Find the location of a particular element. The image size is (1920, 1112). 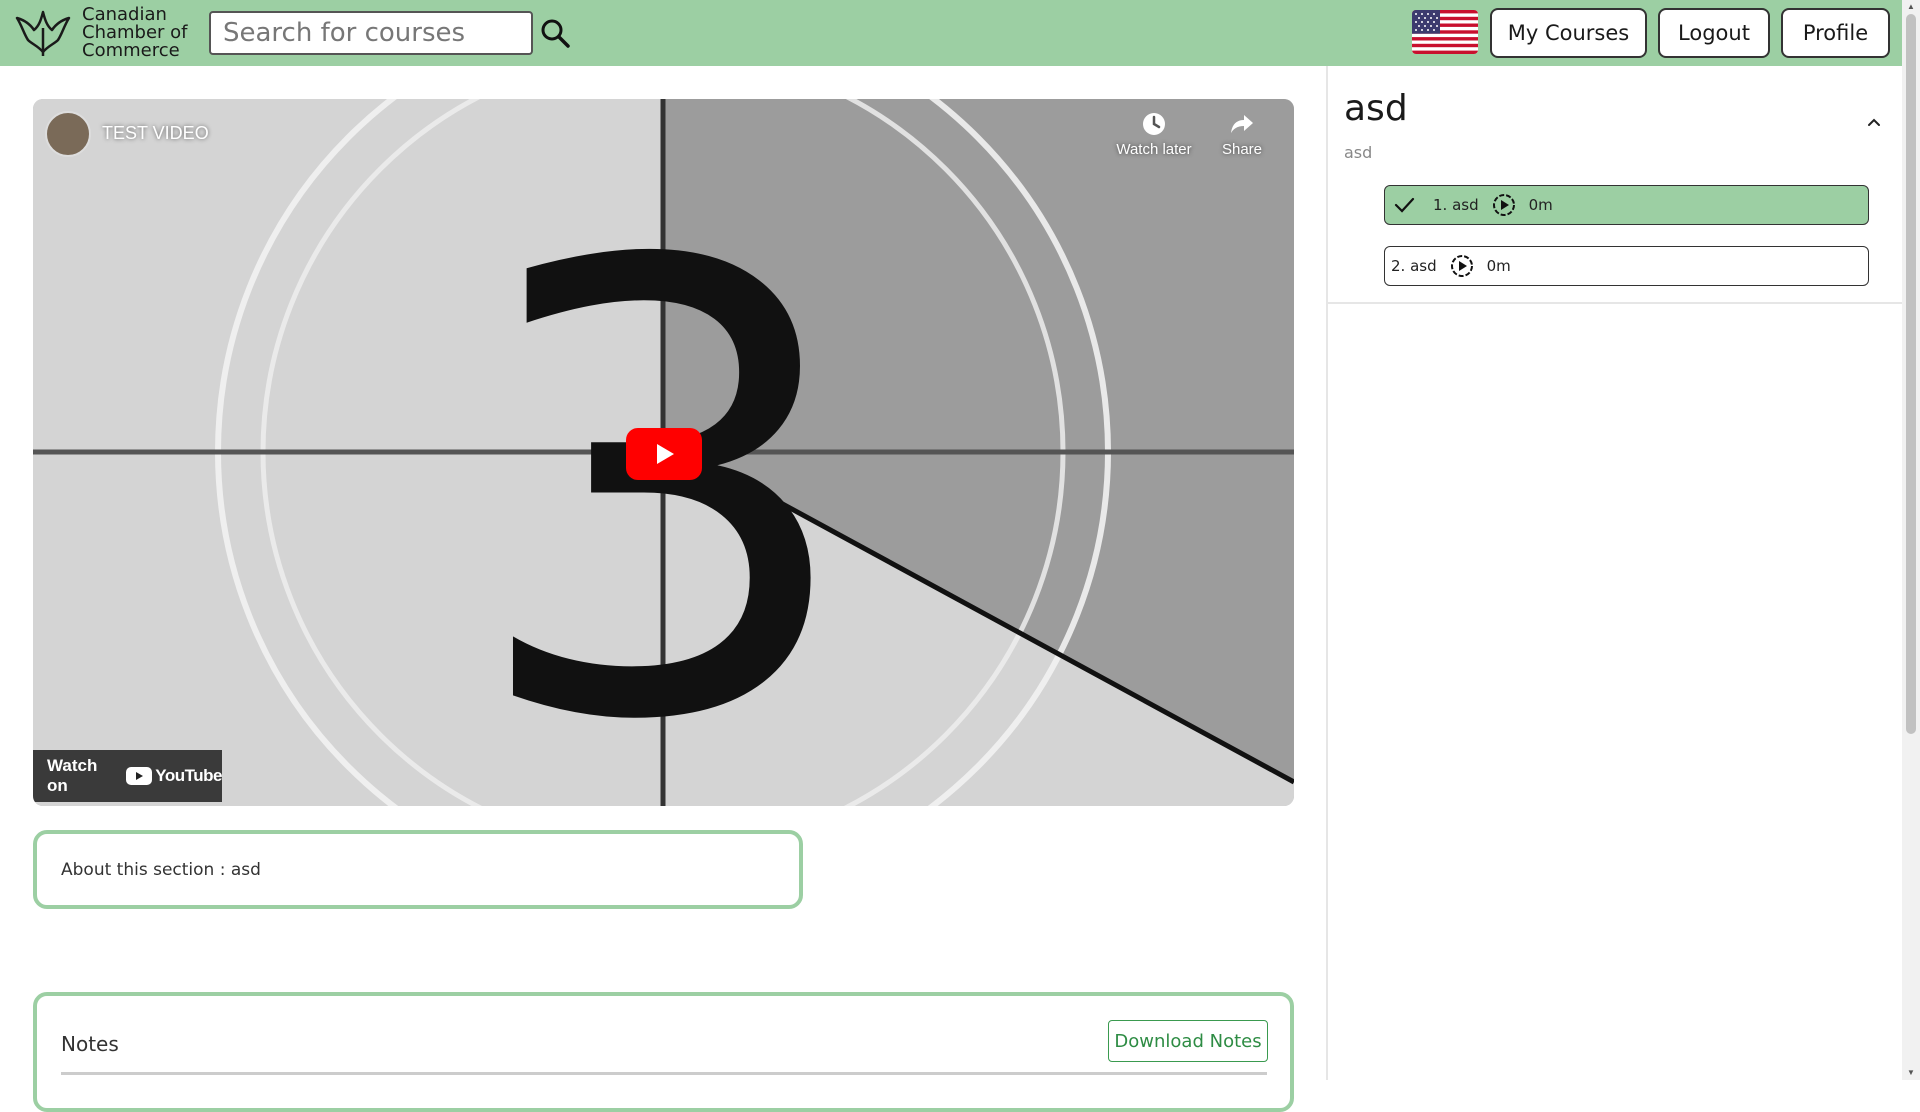

about-section-card: About this section : asd is located at coordinates (418, 869).